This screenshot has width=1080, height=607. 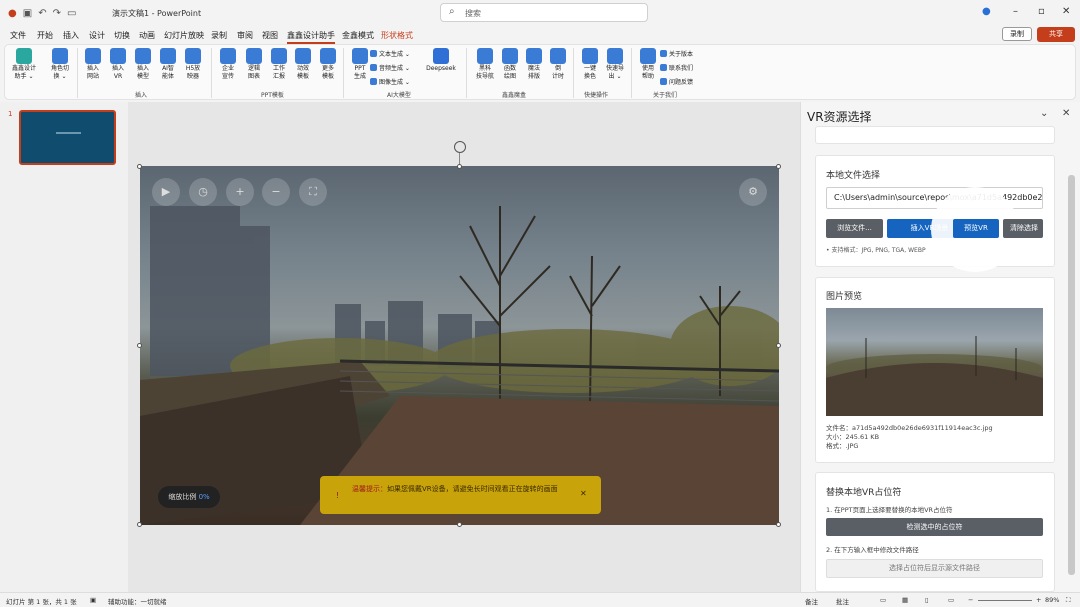 What do you see at coordinates (193, 56) in the screenshot?
I see `cloud-icon` at bounding box center [193, 56].